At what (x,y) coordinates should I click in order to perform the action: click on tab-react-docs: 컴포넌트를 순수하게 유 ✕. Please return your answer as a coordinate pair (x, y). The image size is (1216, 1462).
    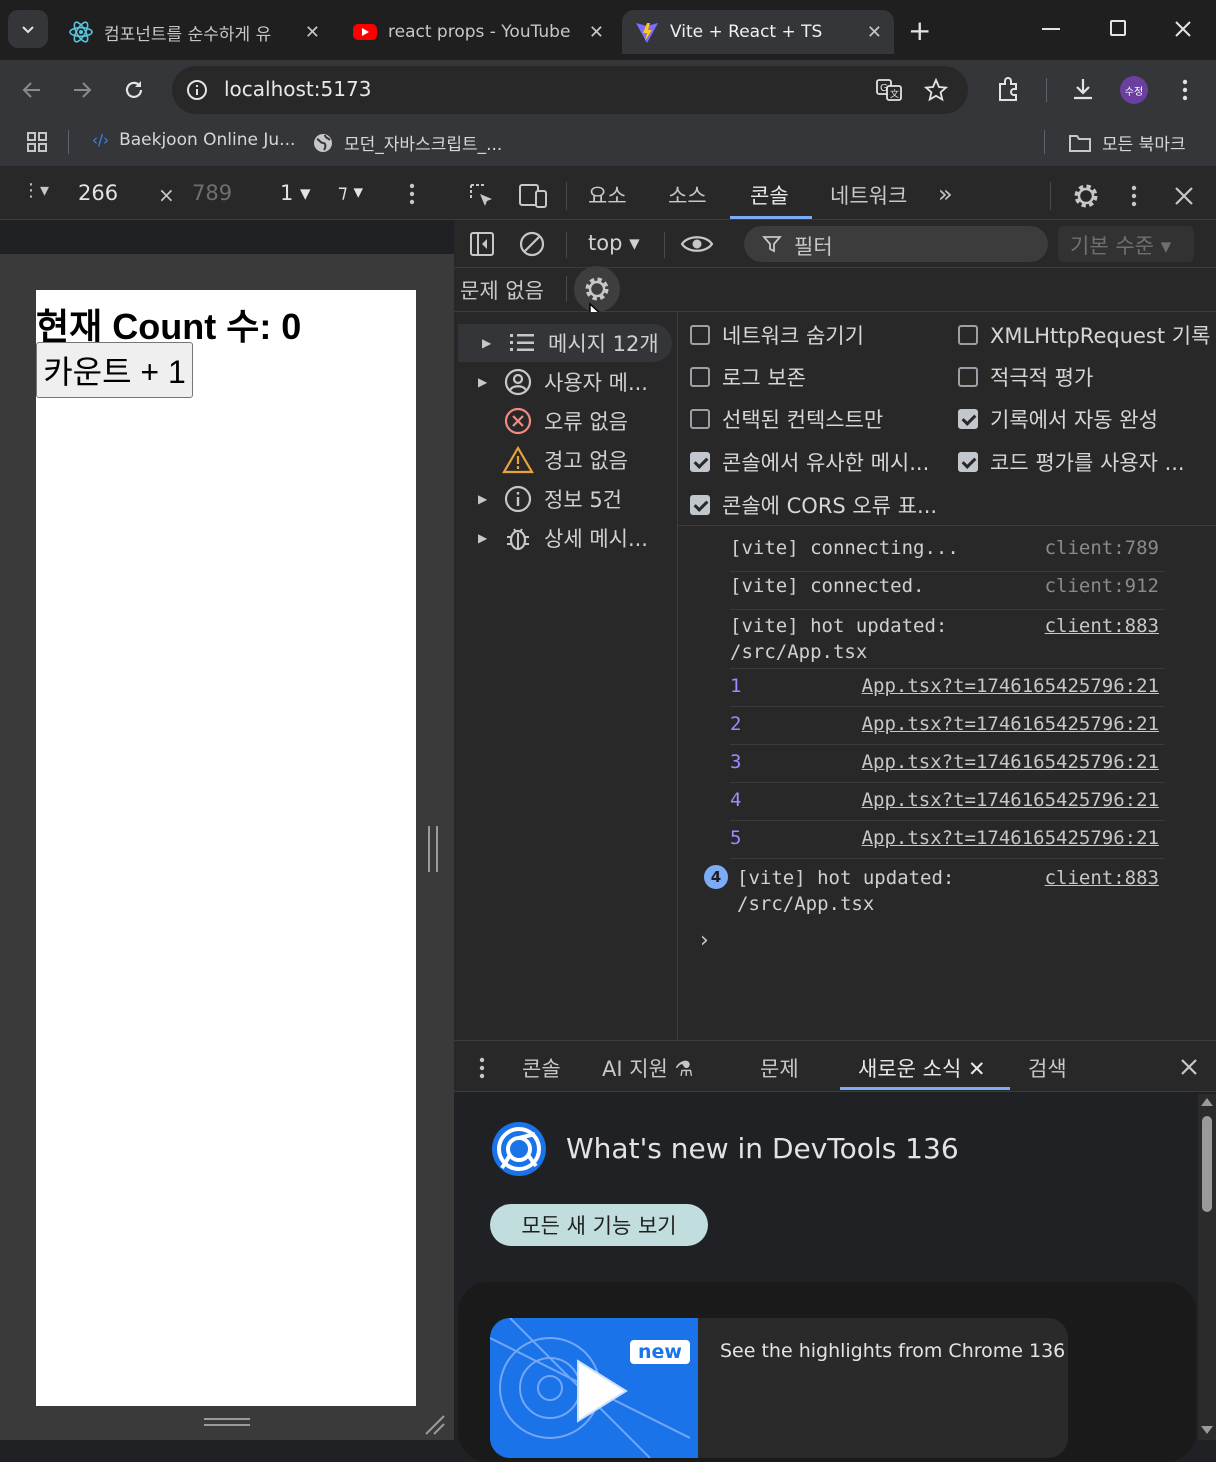
    Looking at the image, I should click on (194, 32).